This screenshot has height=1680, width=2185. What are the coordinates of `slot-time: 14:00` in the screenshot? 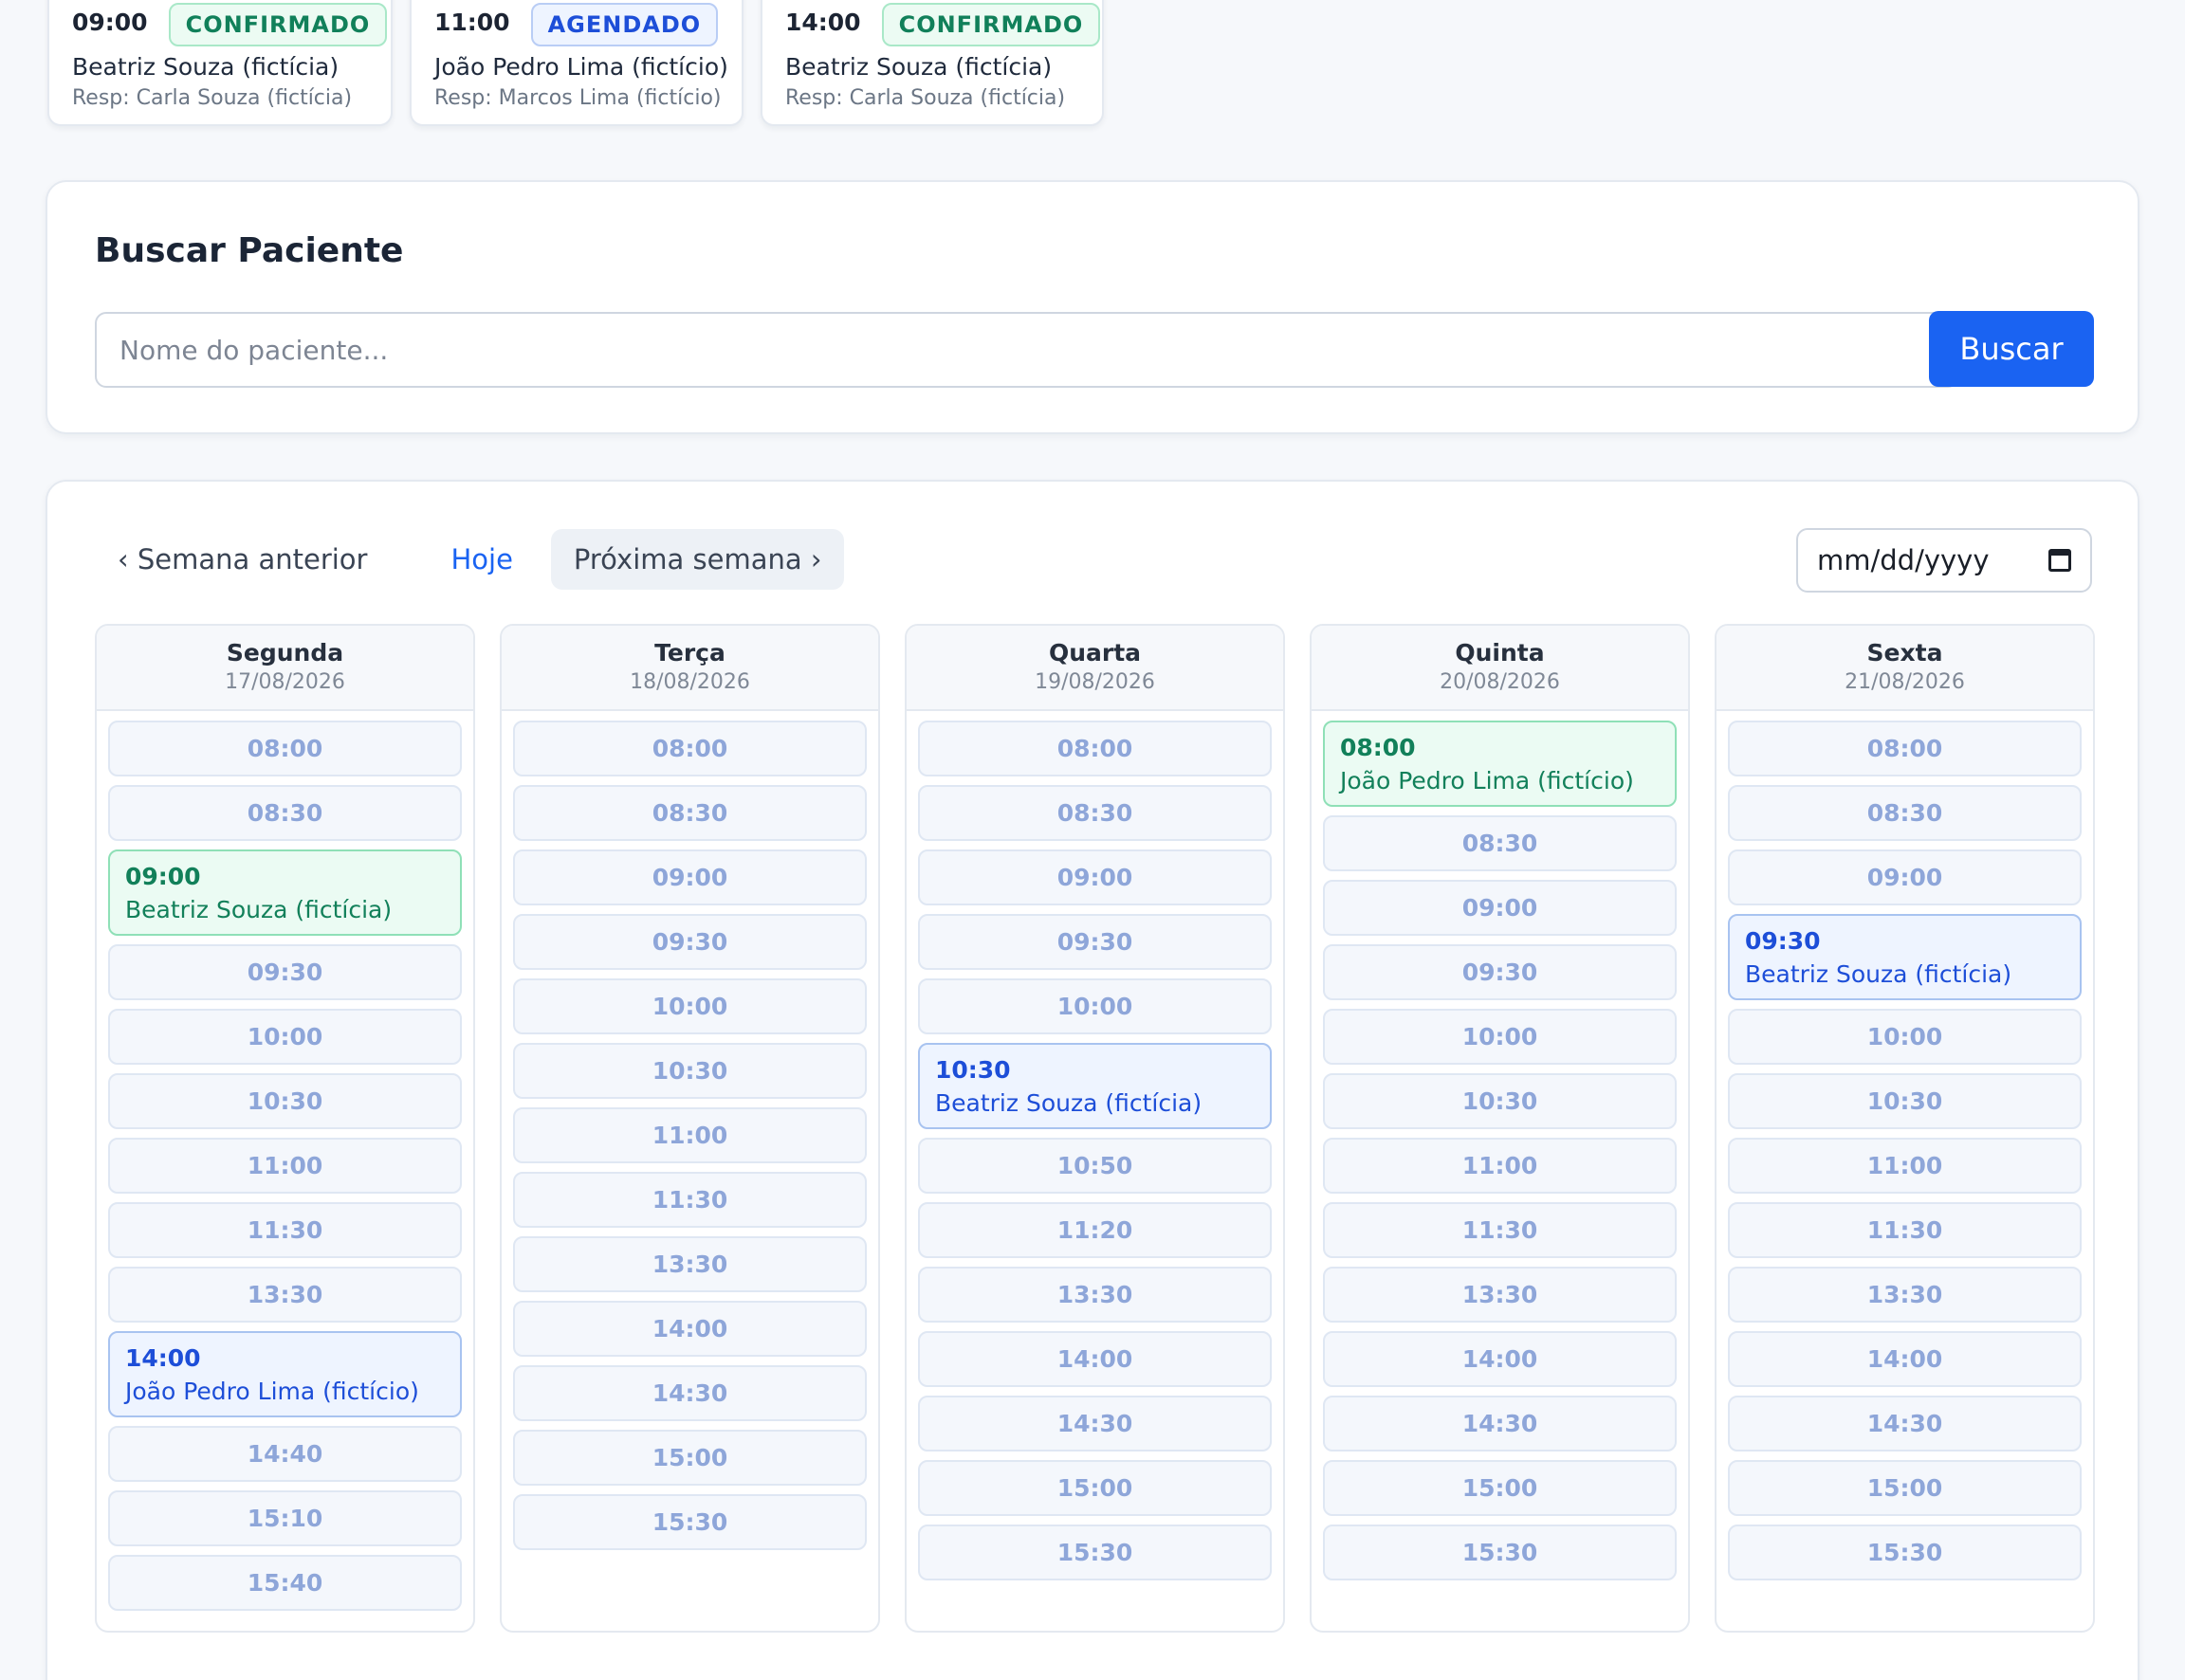 It's located at (163, 1358).